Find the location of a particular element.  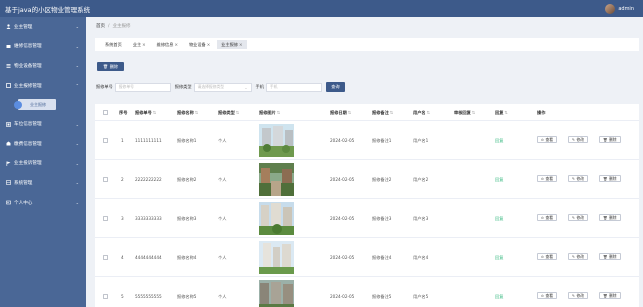

tab-equipment: 物业设备× is located at coordinates (199, 44).